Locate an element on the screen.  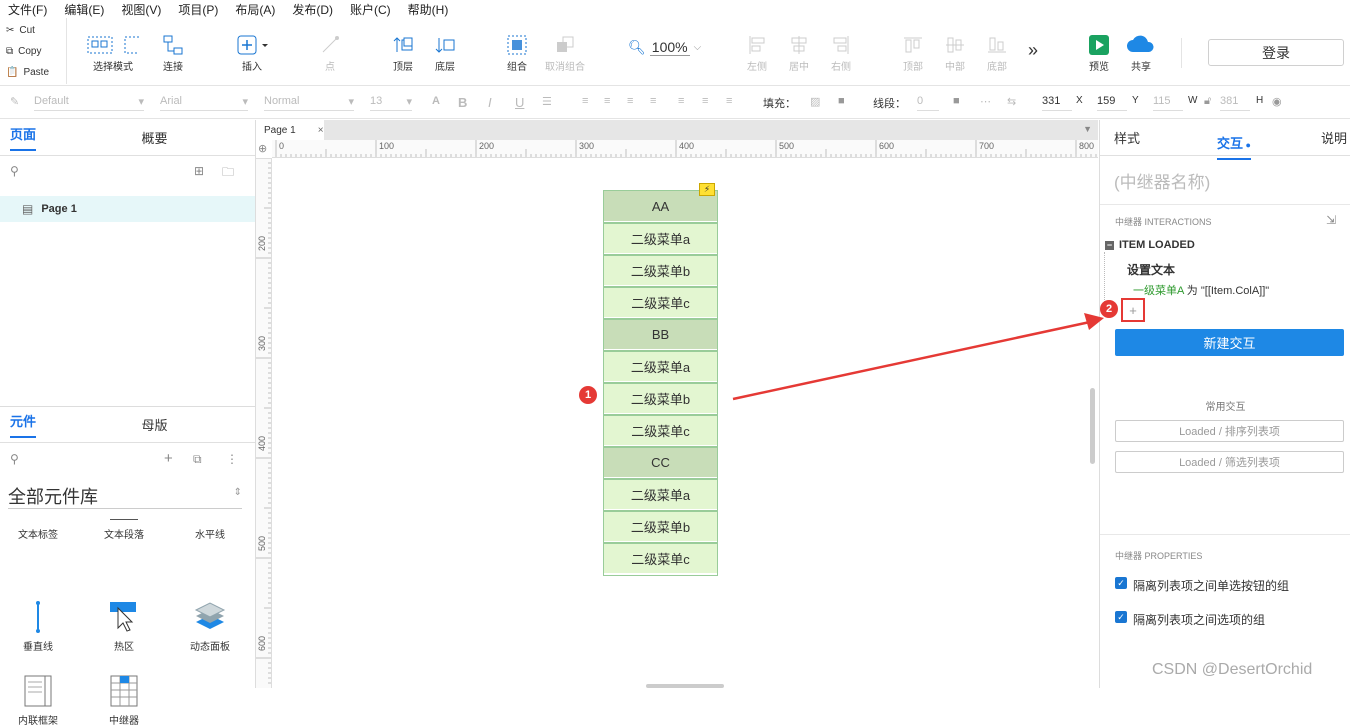
widget-vertical-line: 垂直线 is located at coordinates (38, 622).